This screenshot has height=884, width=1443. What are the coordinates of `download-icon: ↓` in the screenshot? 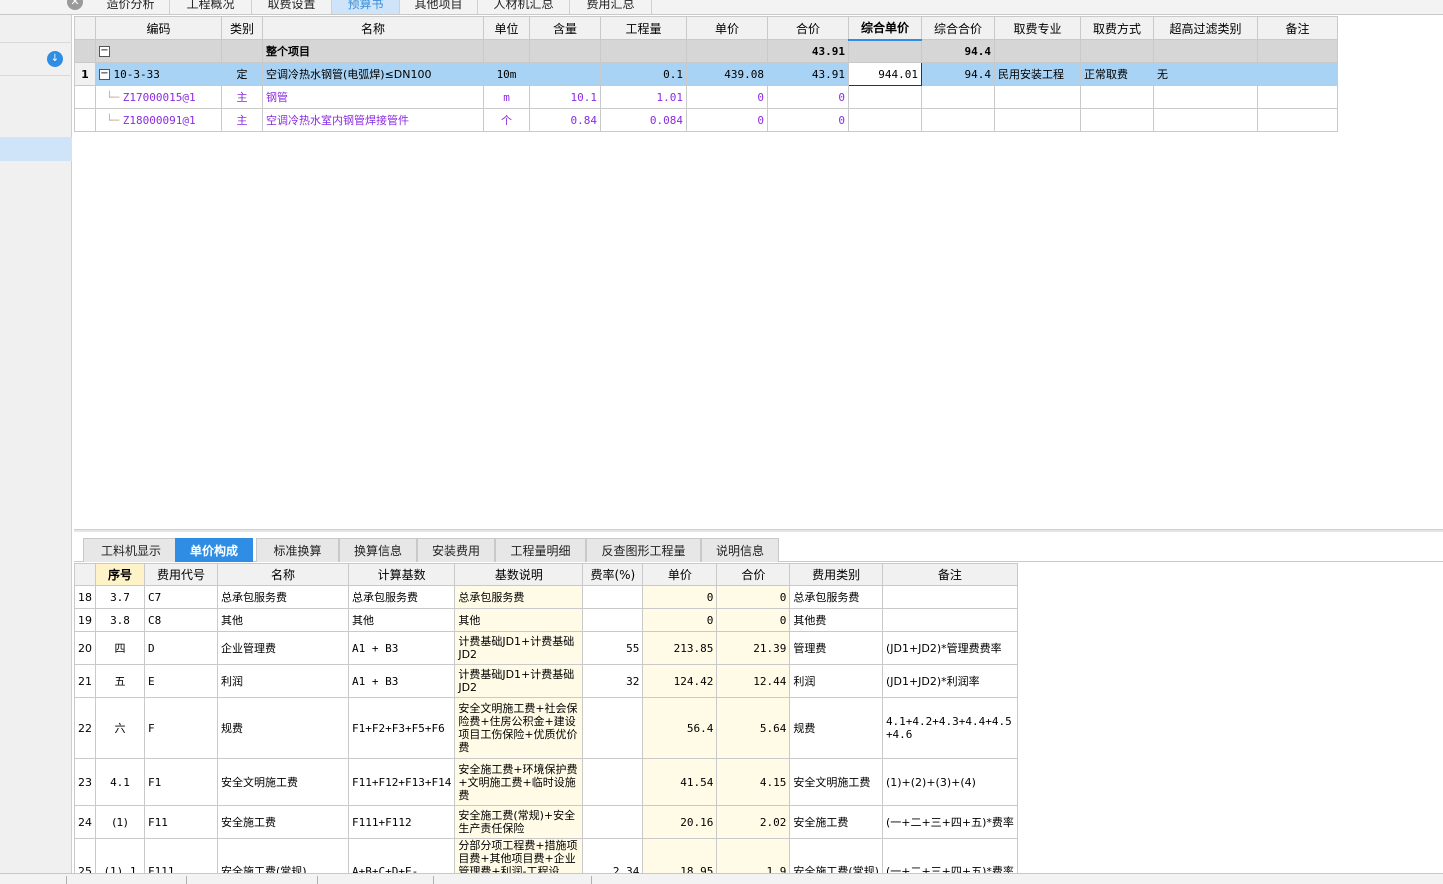 It's located at (55, 59).